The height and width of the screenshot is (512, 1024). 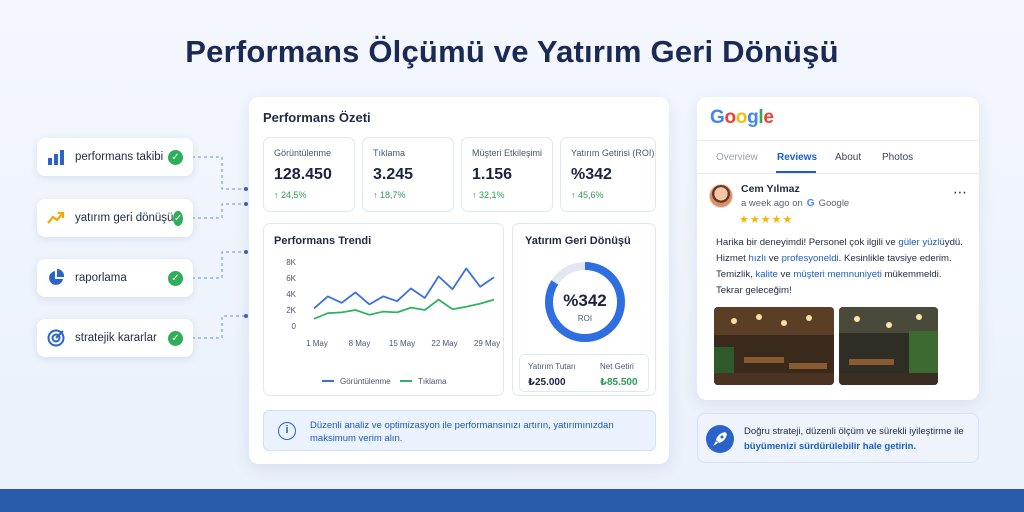 What do you see at coordinates (772, 203) in the screenshot?
I see `review-time: a week ago on` at bounding box center [772, 203].